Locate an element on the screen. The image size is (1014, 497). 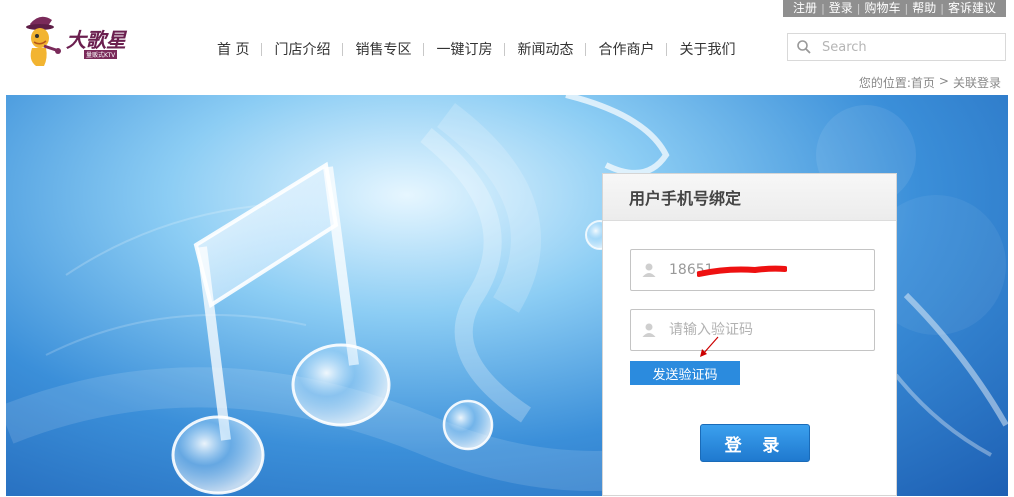
nav-partners: 合作商户 is located at coordinates (626, 49).